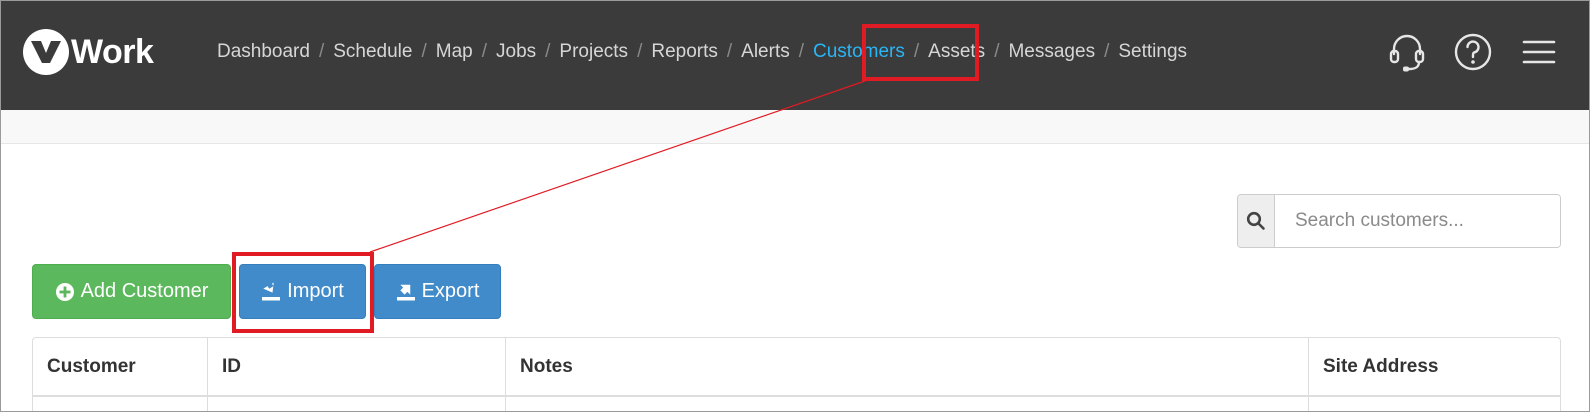  What do you see at coordinates (406, 292) in the screenshot?
I see `export-icon` at bounding box center [406, 292].